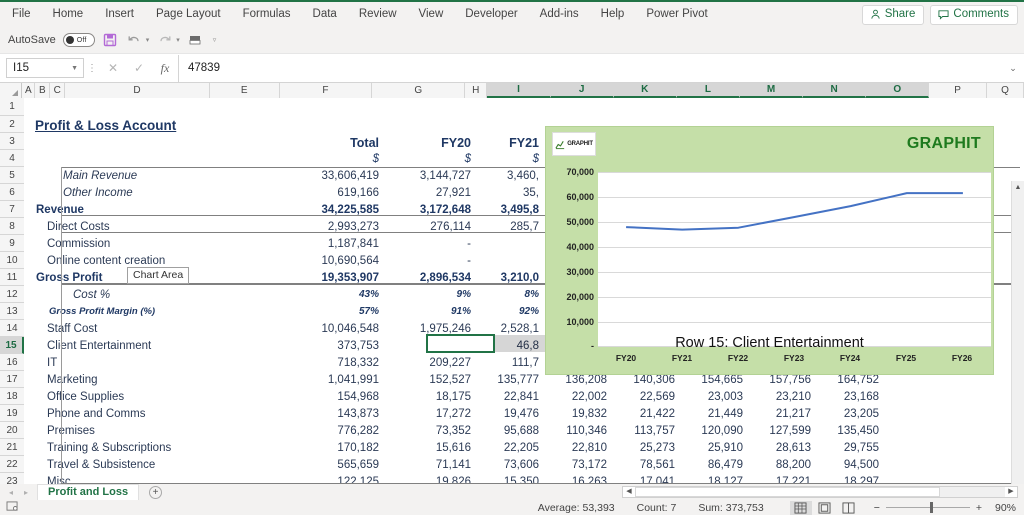 This screenshot has width=1024, height=515. What do you see at coordinates (580, 396) in the screenshot?
I see `cell-k: 22,002` at bounding box center [580, 396].